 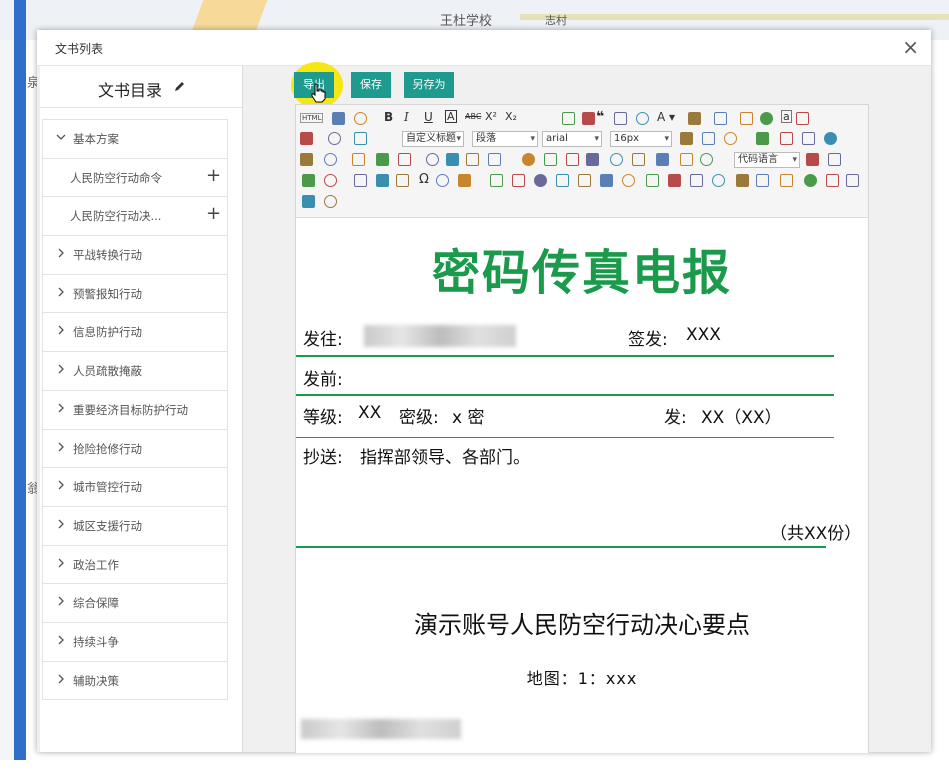 I want to click on paragraph-select: 段落, so click(x=505, y=139).